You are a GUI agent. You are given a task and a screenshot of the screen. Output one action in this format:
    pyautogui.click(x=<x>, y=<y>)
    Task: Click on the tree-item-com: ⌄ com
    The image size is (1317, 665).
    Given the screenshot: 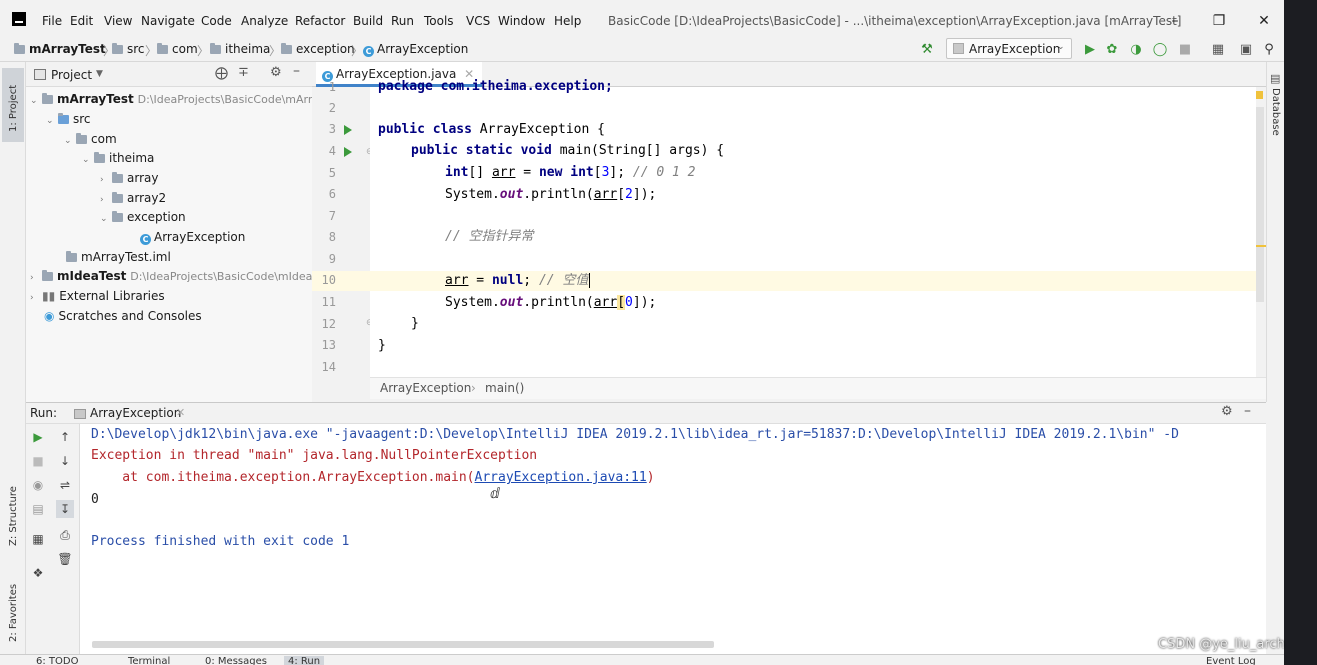 What is the action you would take?
    pyautogui.click(x=90, y=139)
    